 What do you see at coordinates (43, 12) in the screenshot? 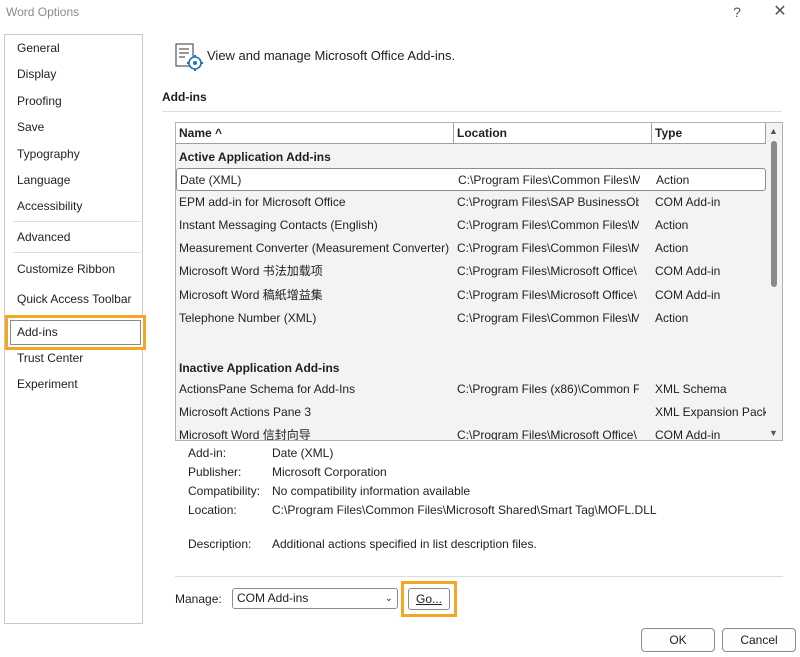
I see `window-title: Word Options` at bounding box center [43, 12].